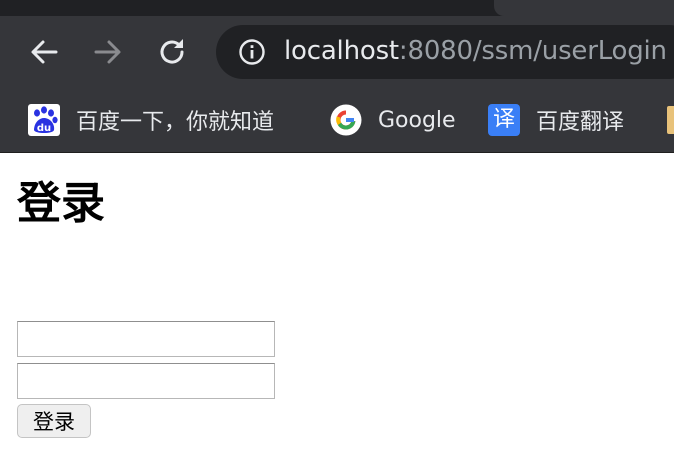  What do you see at coordinates (44, 120) in the screenshot?
I see `baidu-paw-icon: du` at bounding box center [44, 120].